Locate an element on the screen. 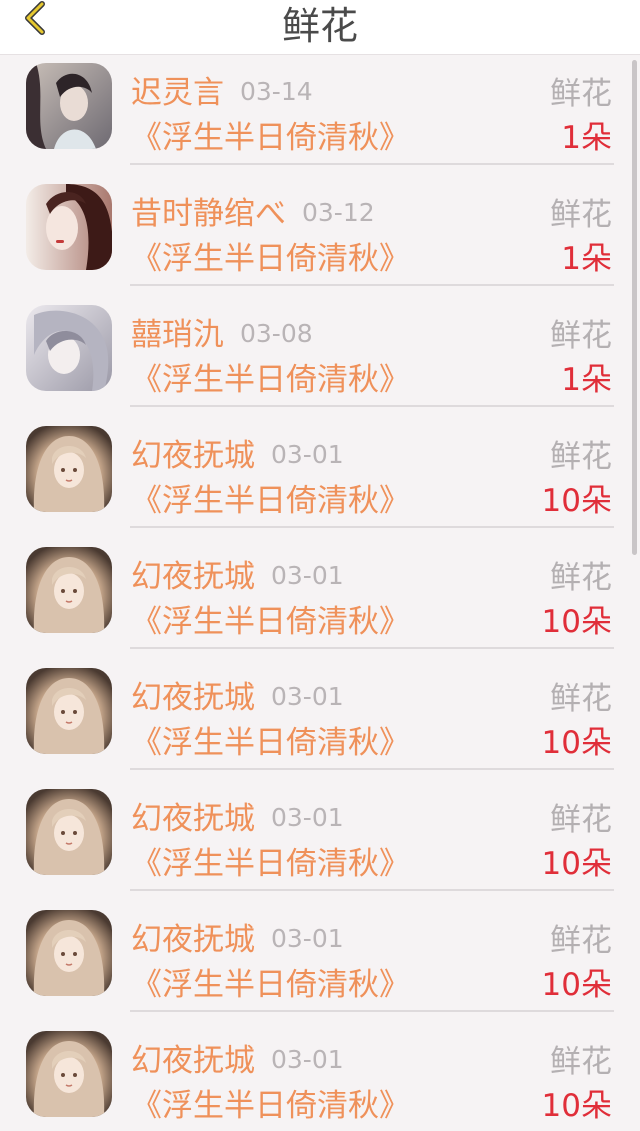 This screenshot has width=640, height=1131. list-item: 昔时静绾べ 03-12 鲜花 《浮生半日倚清秋》 1朵 is located at coordinates (320, 236).